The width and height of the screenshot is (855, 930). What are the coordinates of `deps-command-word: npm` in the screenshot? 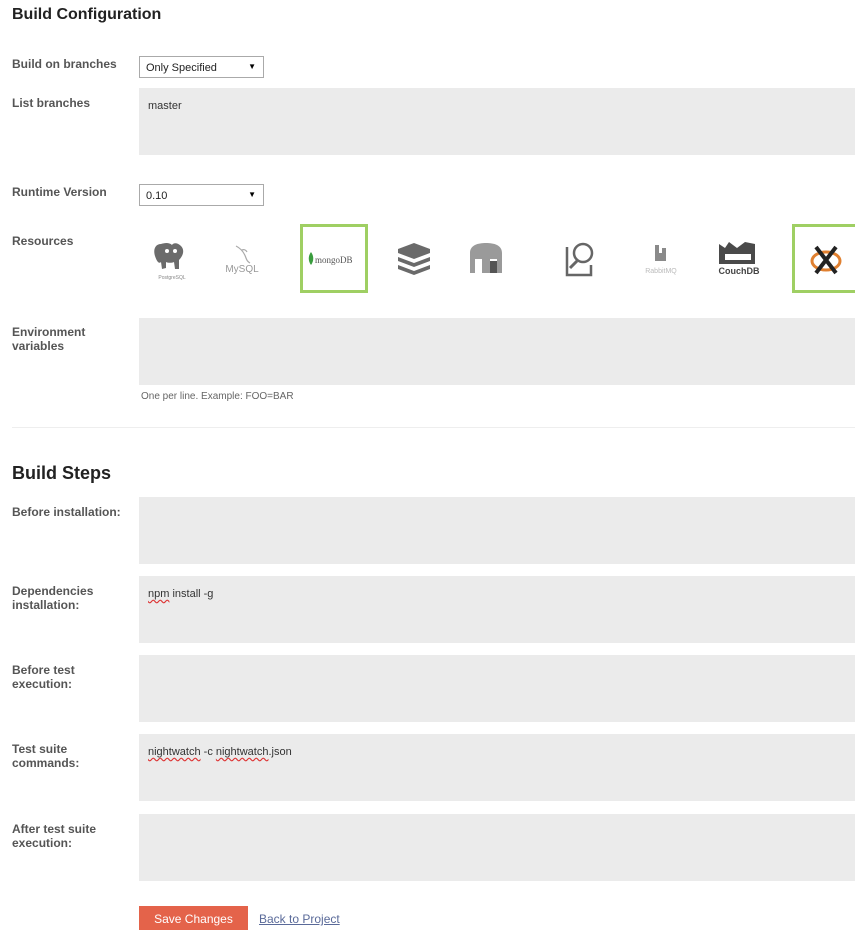 It's located at (159, 594).